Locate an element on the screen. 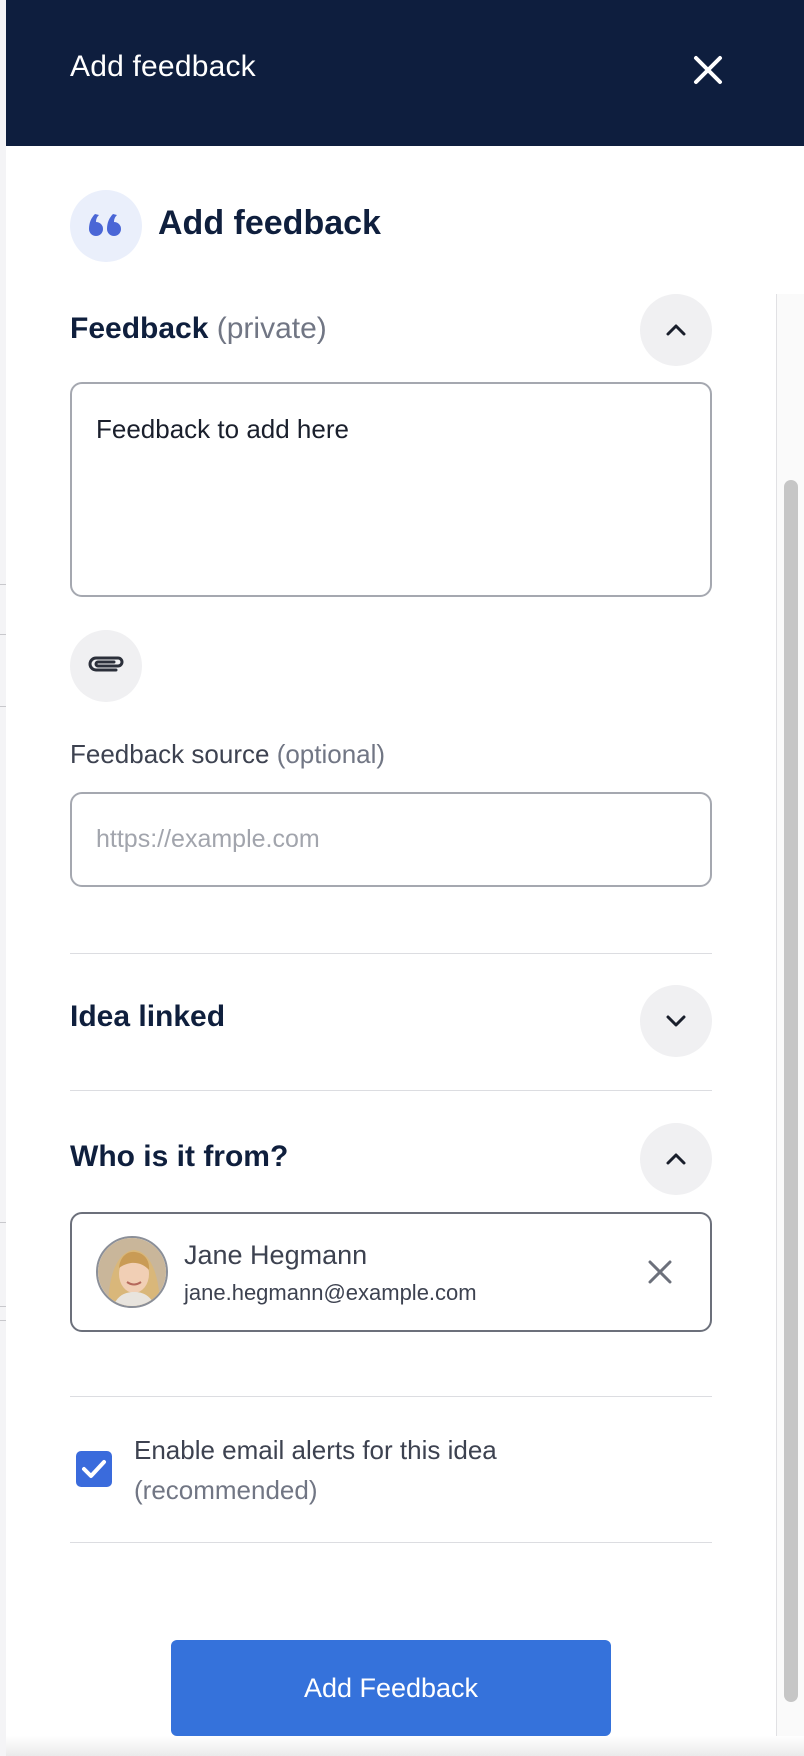 Image resolution: width=804 pixels, height=1756 pixels. source-label: Feedback source (optional) is located at coordinates (227, 754).